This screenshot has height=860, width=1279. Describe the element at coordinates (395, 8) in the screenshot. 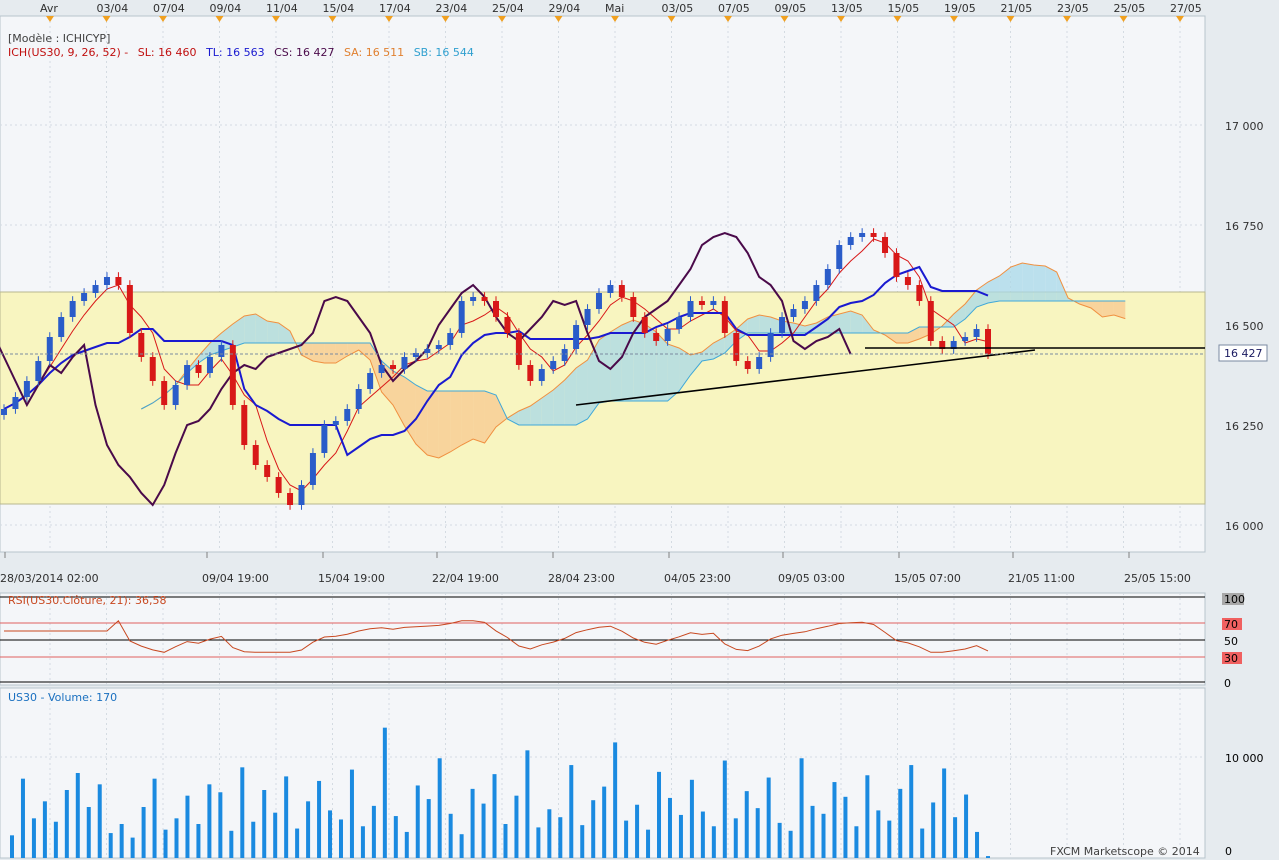

I see `top-date-label: 17/04` at that location.